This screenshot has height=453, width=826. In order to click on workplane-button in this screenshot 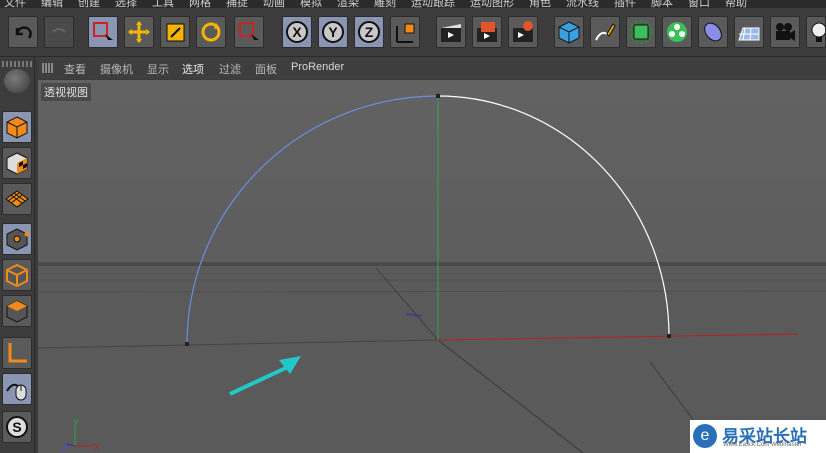, I will do `click(17, 199)`.